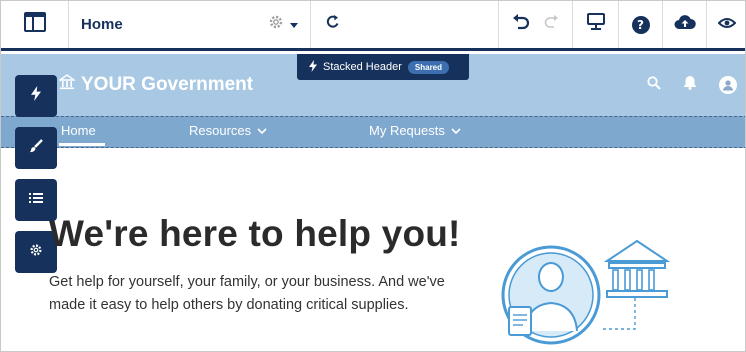  Describe the element at coordinates (728, 85) in the screenshot. I see `user-icon` at that location.